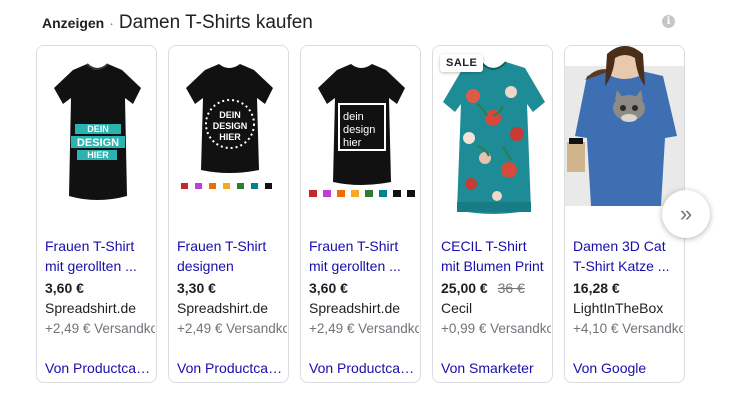  I want to click on price-row-2: 3,30 €, so click(196, 288).